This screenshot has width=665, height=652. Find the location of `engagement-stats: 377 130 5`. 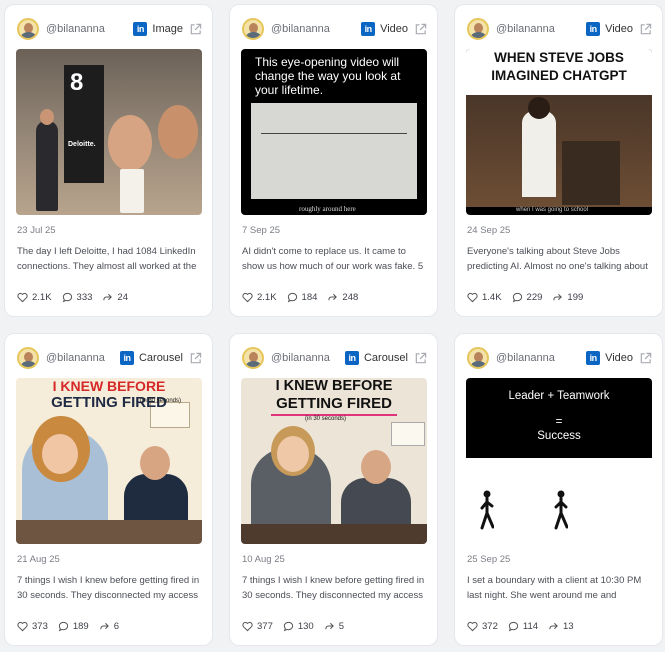

engagement-stats: 377 130 5 is located at coordinates (298, 626).